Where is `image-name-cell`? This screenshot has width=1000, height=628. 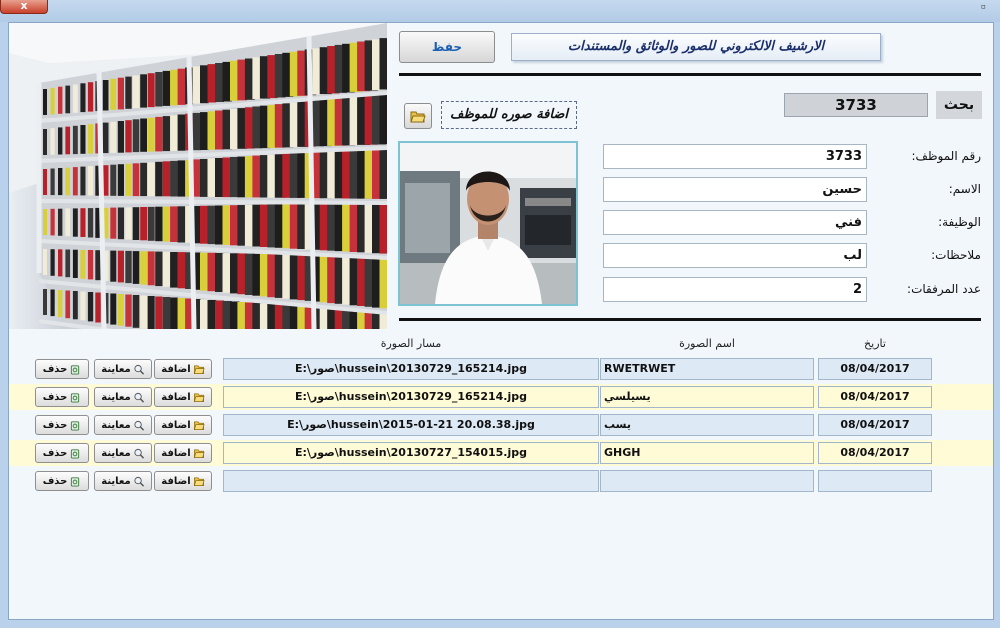
image-name-cell is located at coordinates (707, 481).